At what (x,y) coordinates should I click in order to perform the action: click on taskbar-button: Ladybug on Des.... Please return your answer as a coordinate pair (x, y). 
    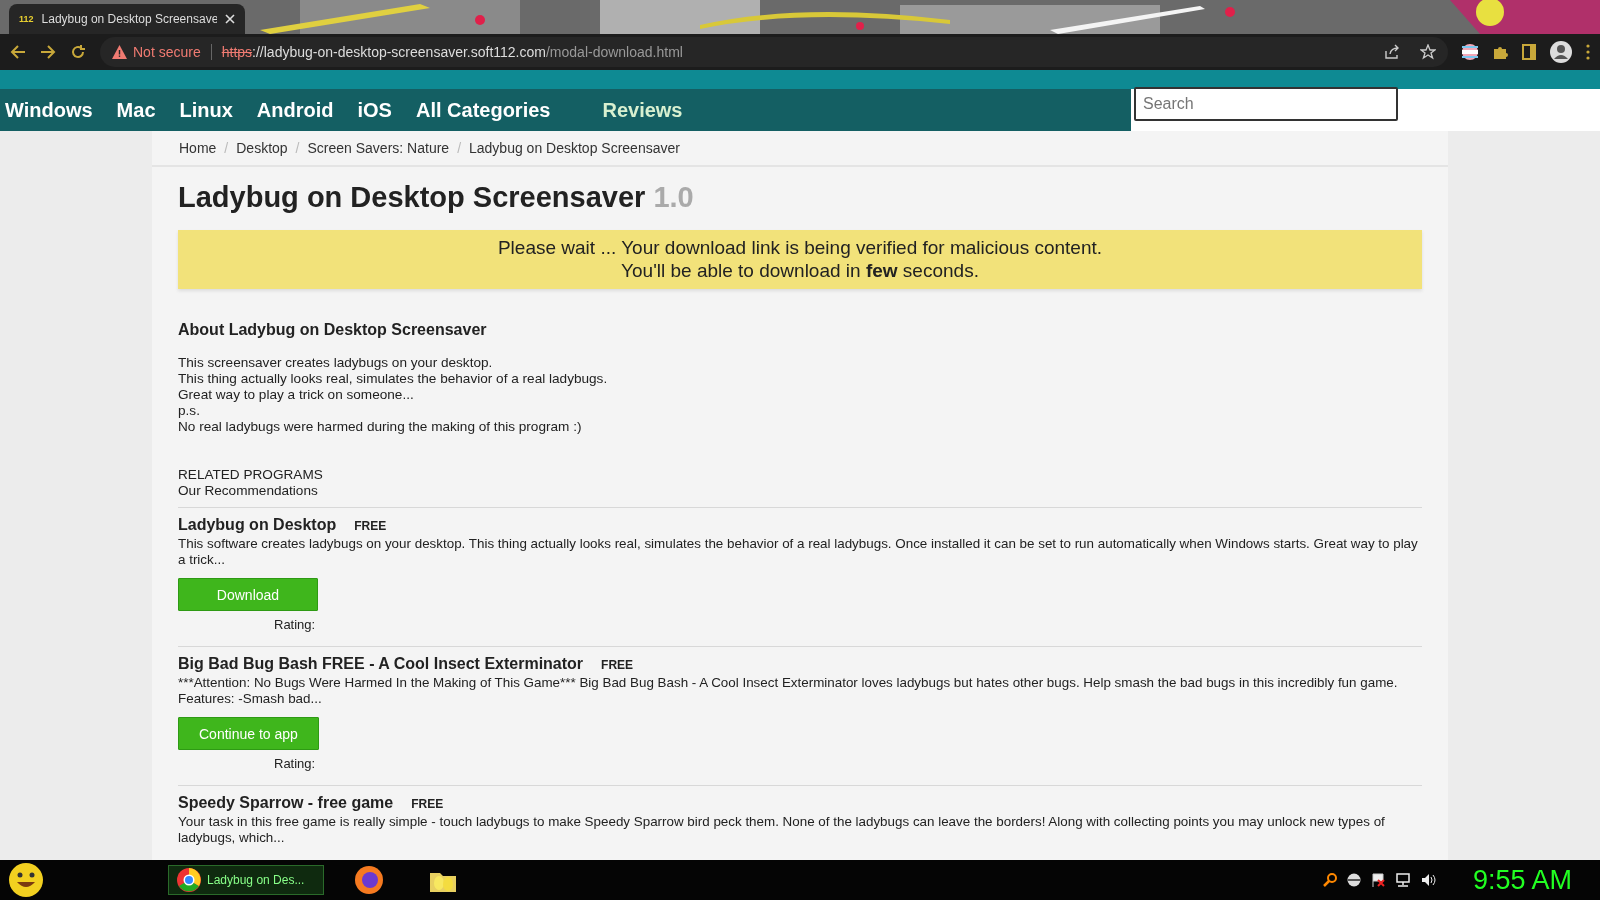
    Looking at the image, I should click on (246, 880).